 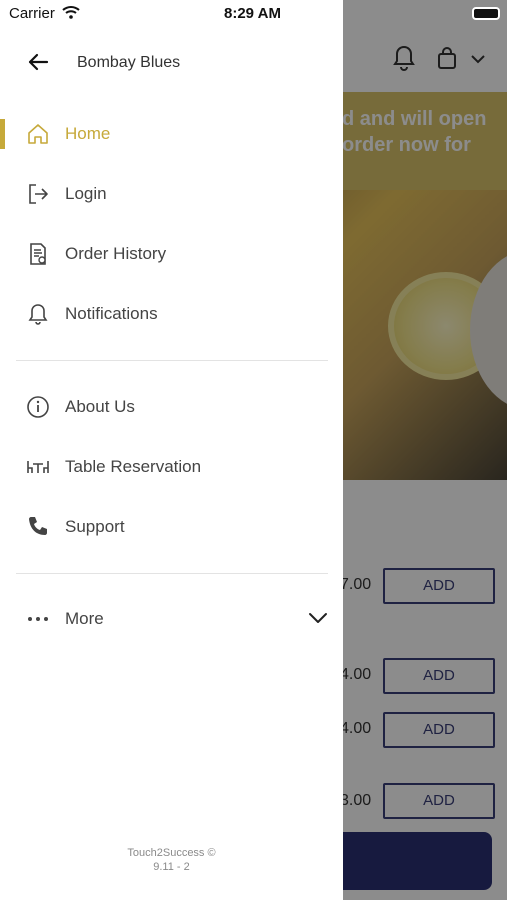 I want to click on menu-item-label: Login, so click(x=86, y=193).